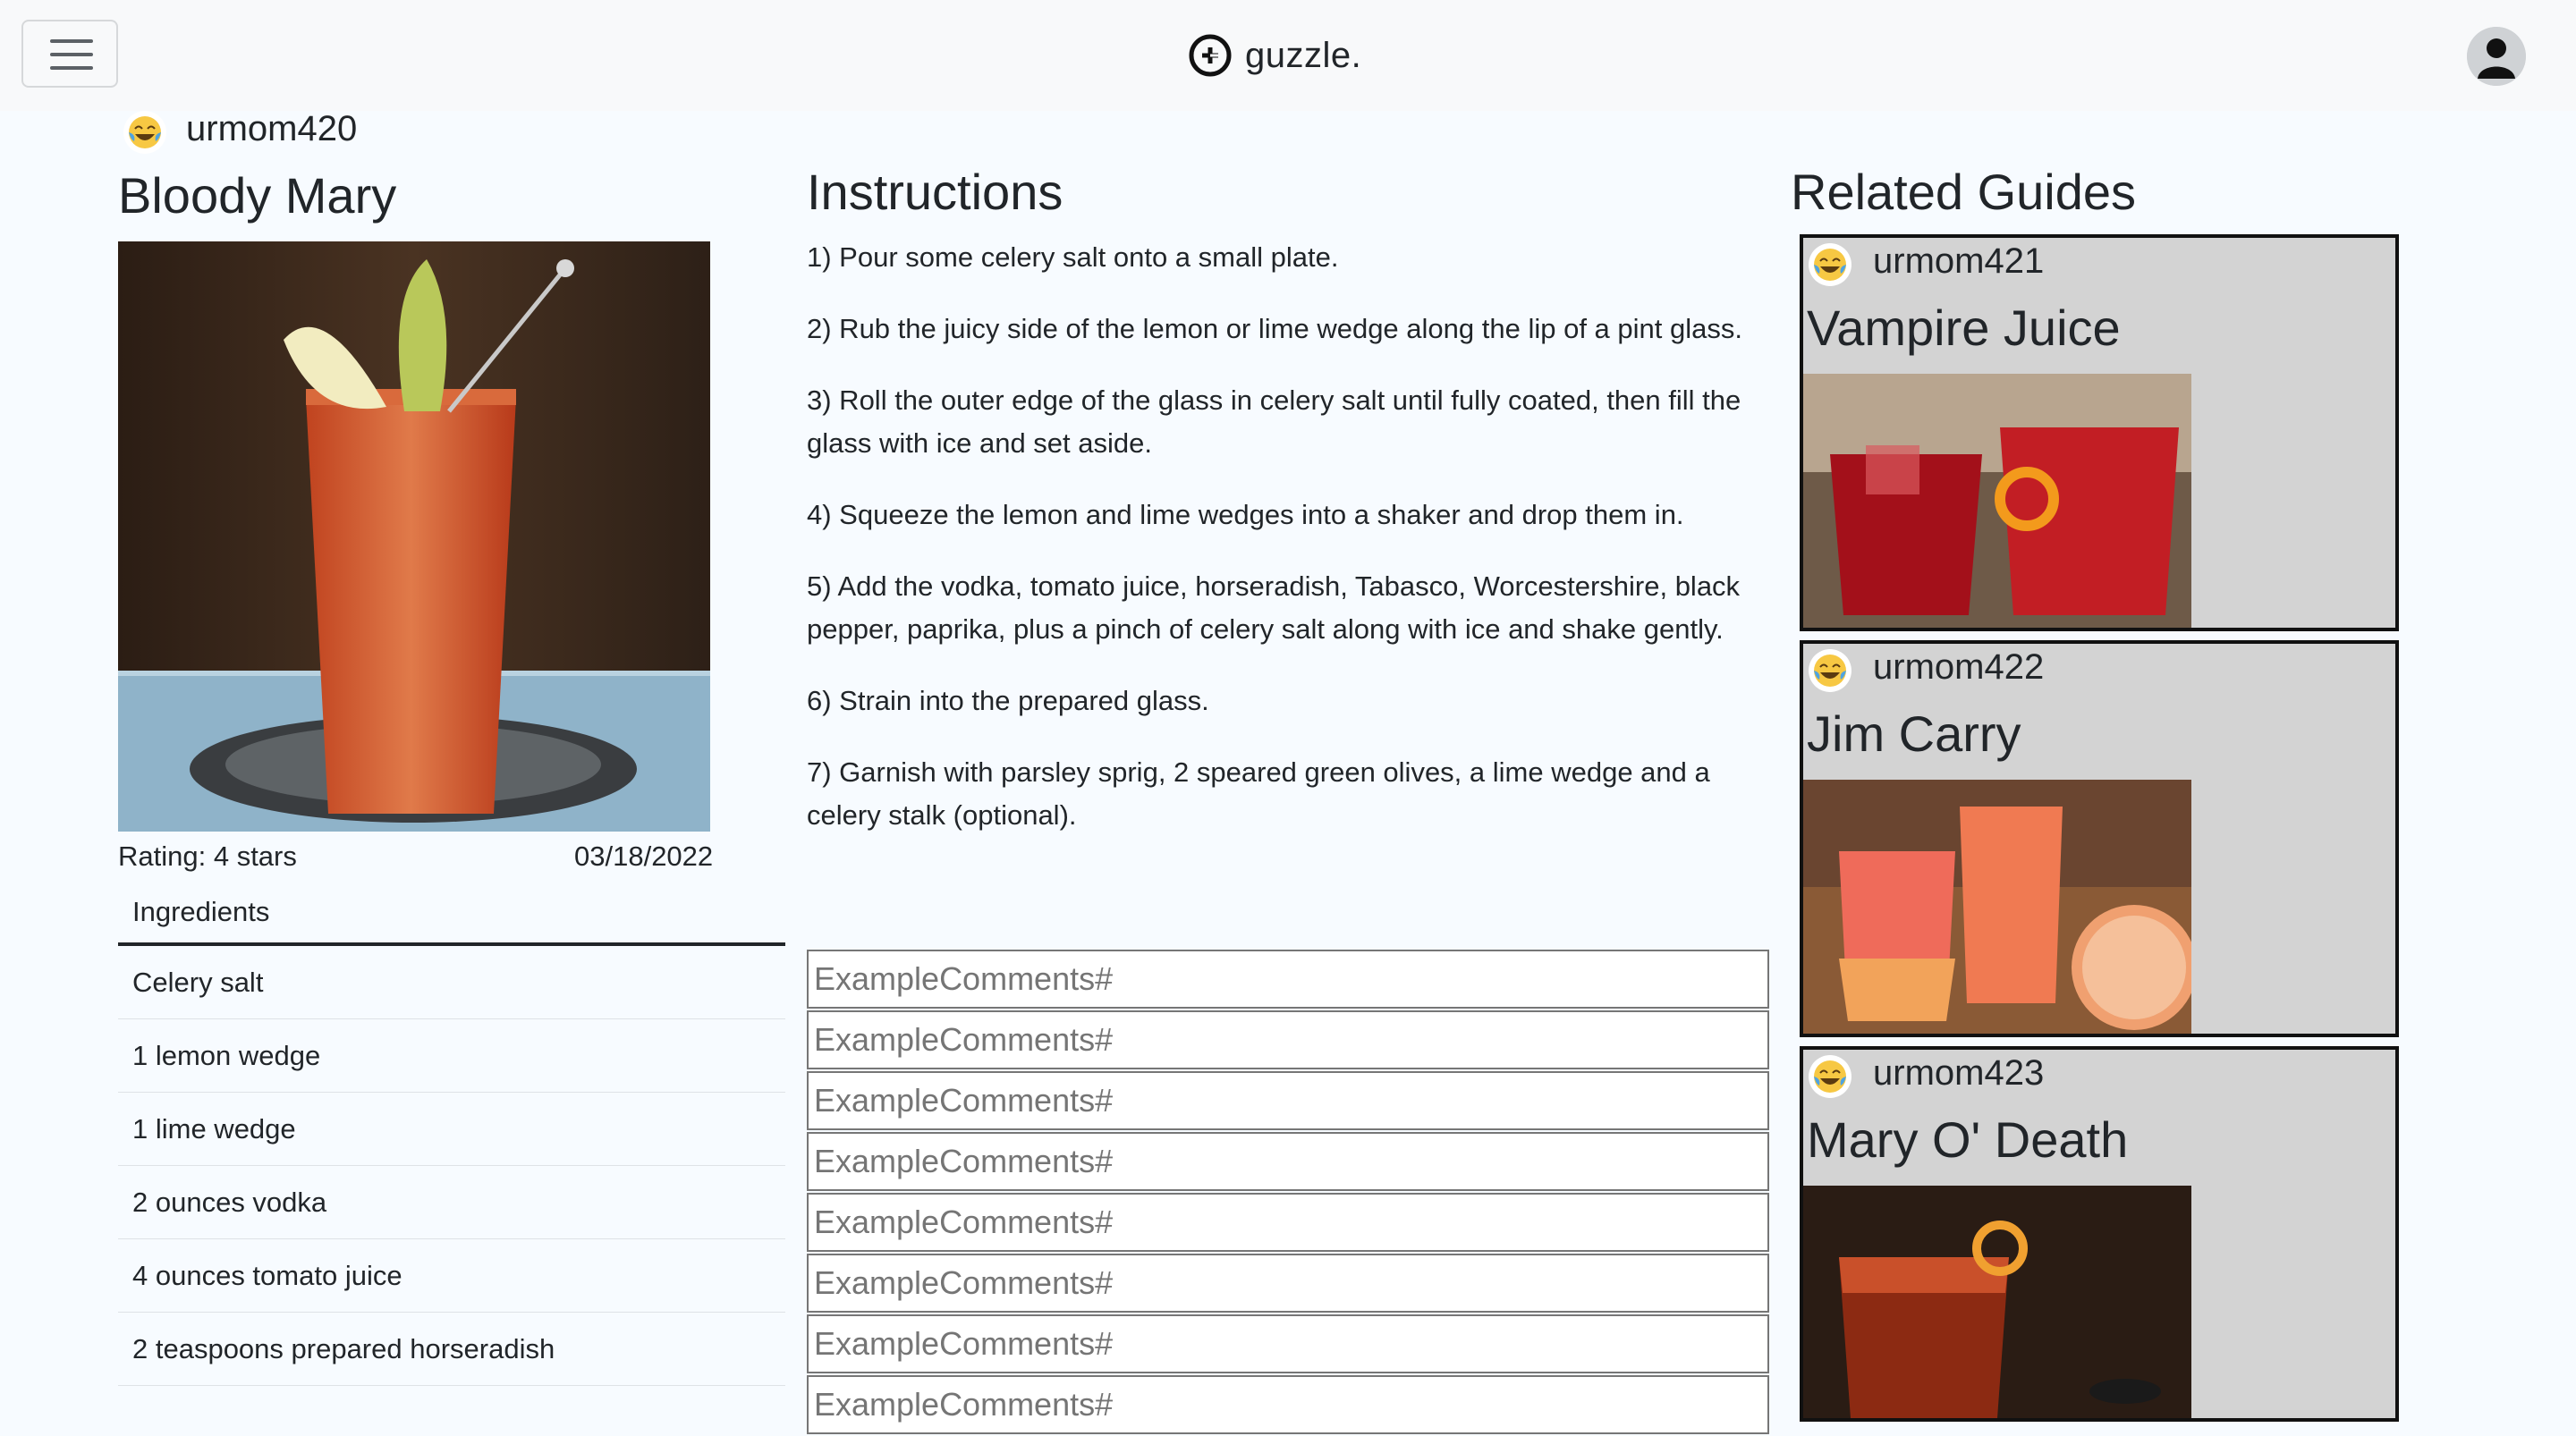 The width and height of the screenshot is (2576, 1436). I want to click on related-guides-heading: Related Guides, so click(1964, 192).